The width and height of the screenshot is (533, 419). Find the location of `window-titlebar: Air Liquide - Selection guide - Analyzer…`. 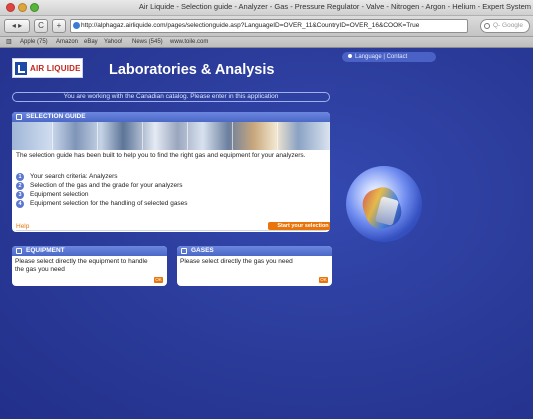

window-titlebar: Air Liquide - Selection guide - Analyzer… is located at coordinates (266, 8).